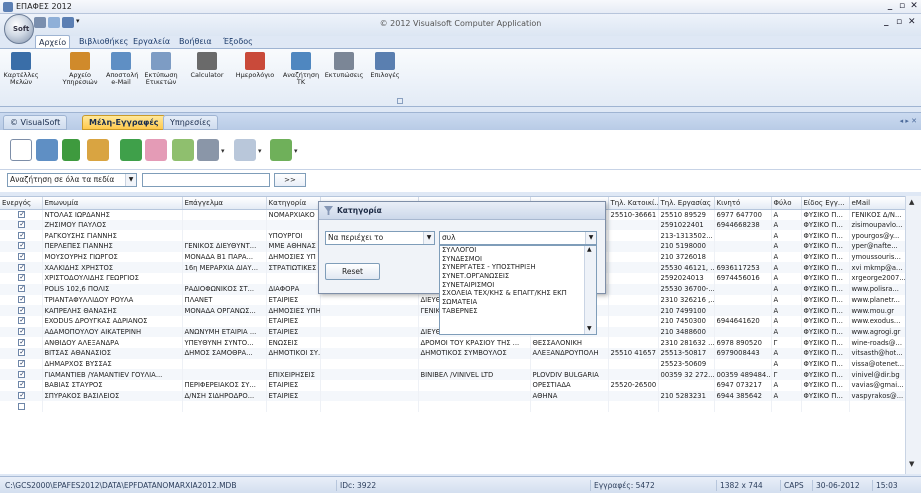 This screenshot has width=921, height=493. What do you see at coordinates (130, 180) in the screenshot?
I see `chevron-down-icon: ▼` at bounding box center [130, 180].